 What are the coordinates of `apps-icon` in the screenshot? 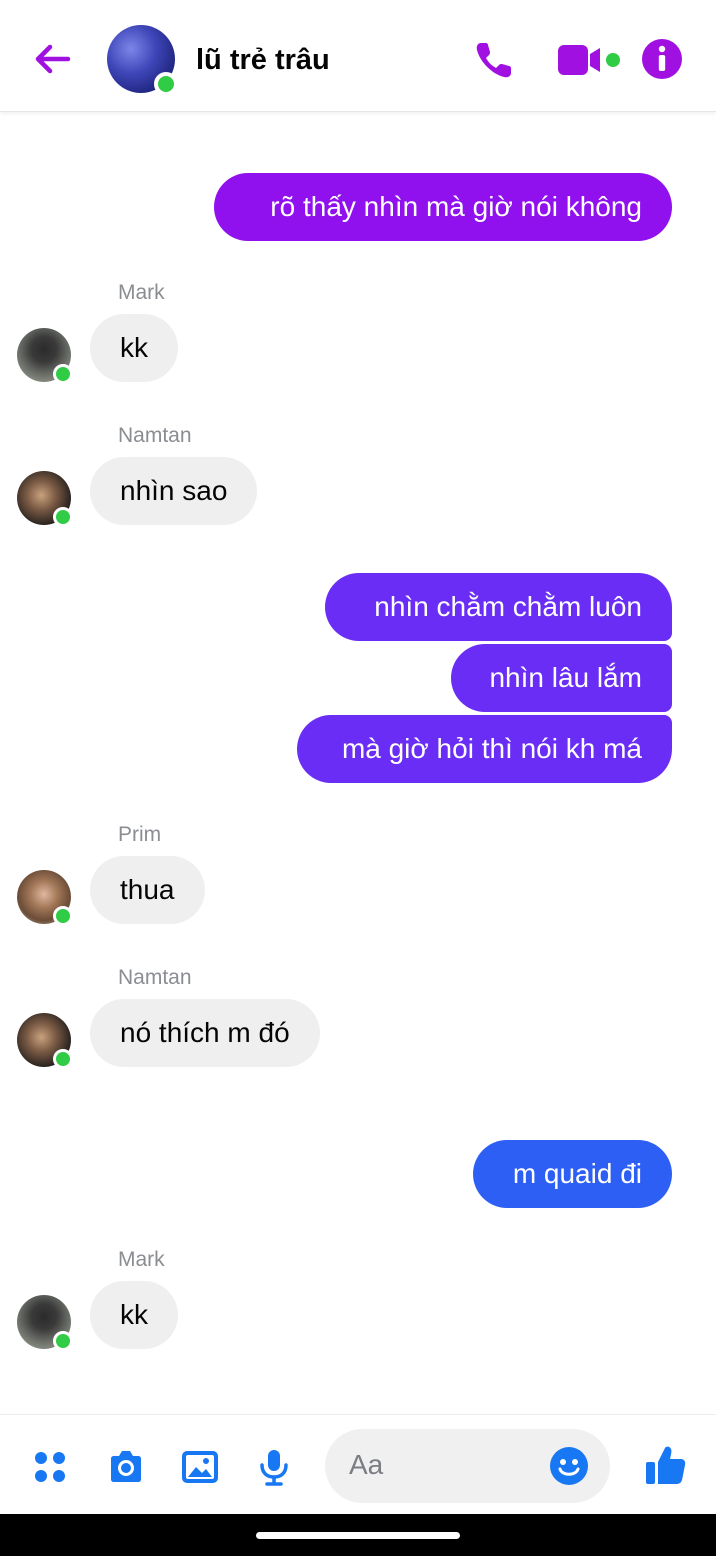 It's located at (50, 1467).